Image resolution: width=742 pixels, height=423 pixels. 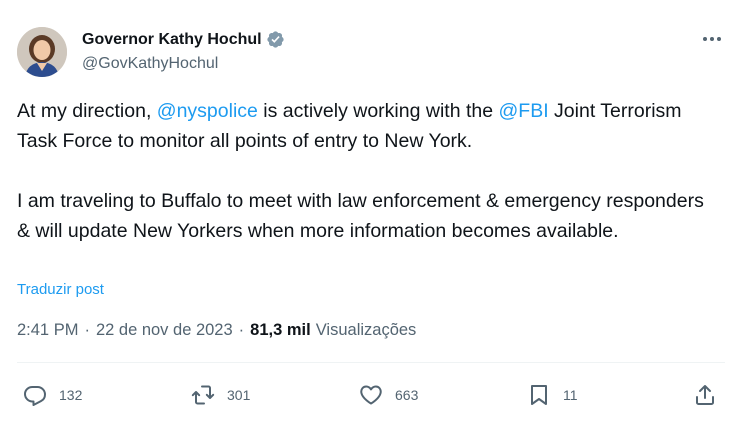 What do you see at coordinates (371, 395) in the screenshot?
I see `heart-icon` at bounding box center [371, 395].